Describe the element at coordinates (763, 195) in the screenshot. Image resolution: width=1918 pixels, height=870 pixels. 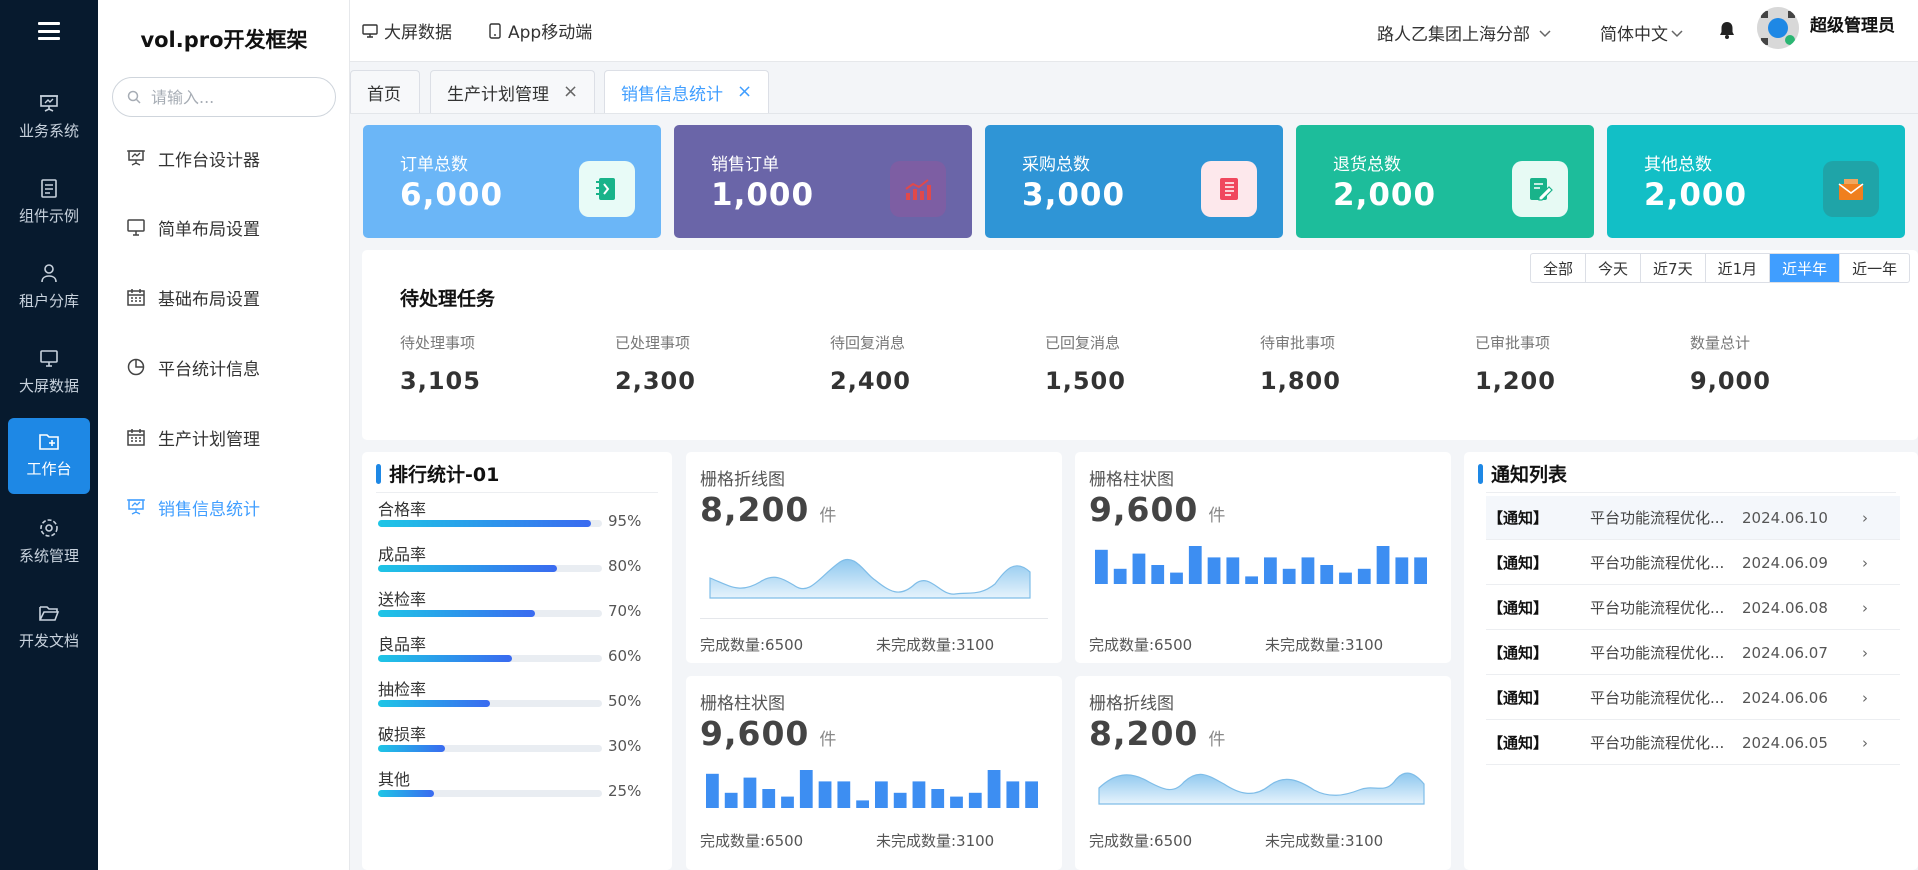
I see `stat-value: 1,000` at that location.